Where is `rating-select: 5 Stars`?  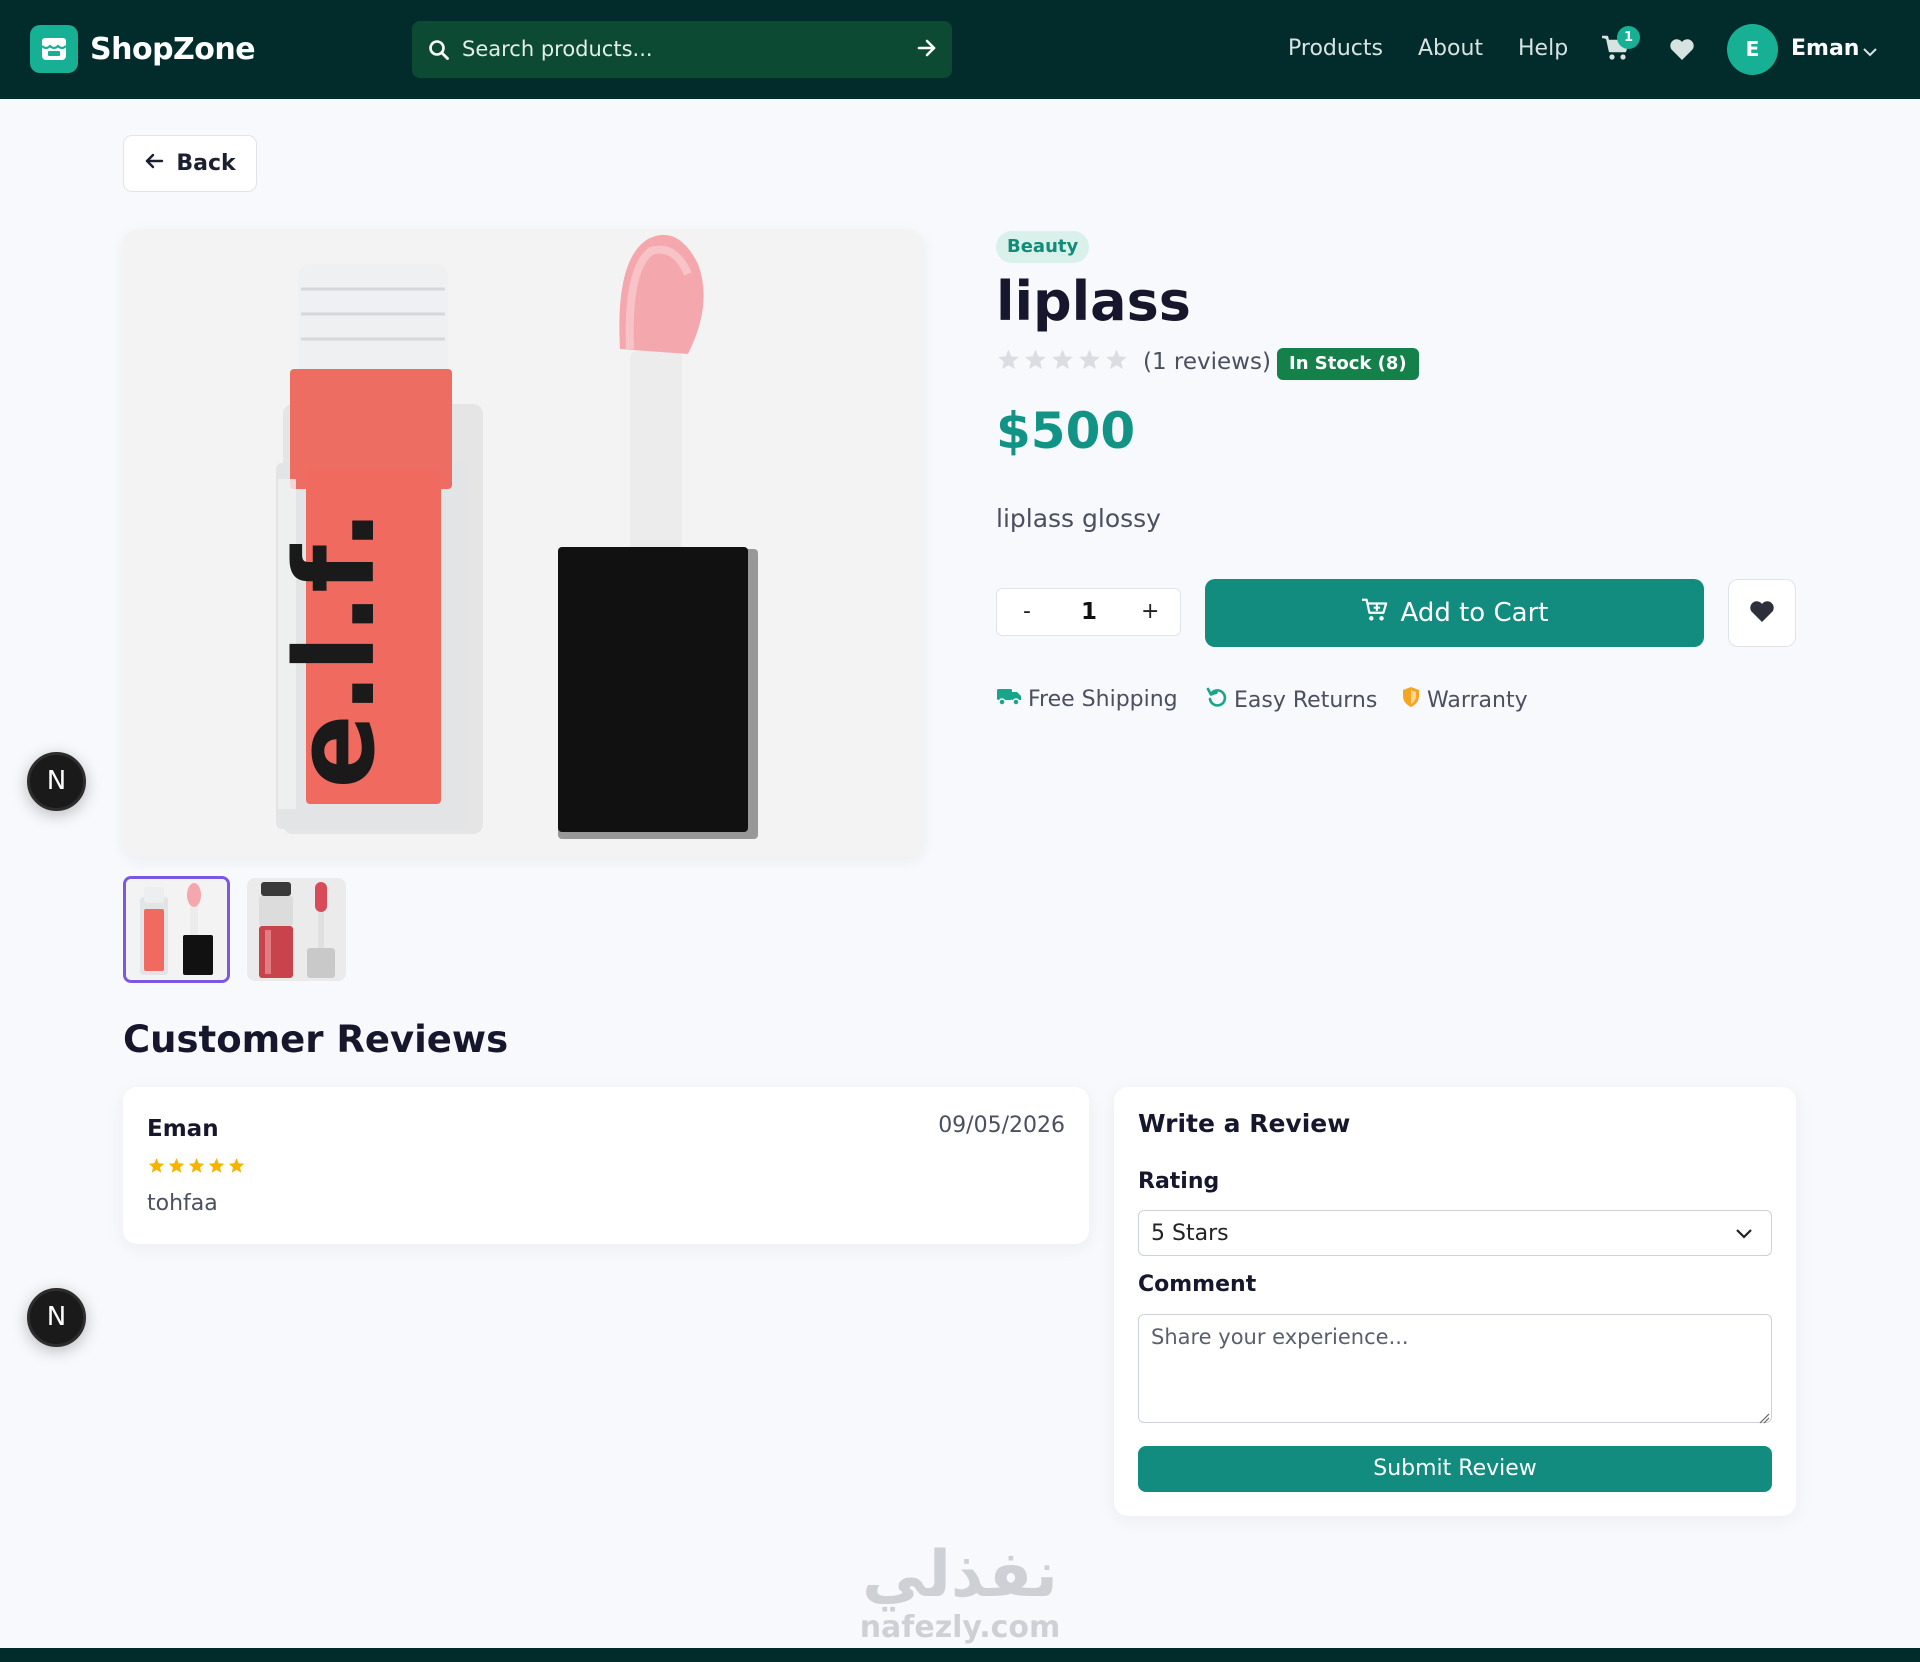
rating-select: 5 Stars is located at coordinates (1455, 1233).